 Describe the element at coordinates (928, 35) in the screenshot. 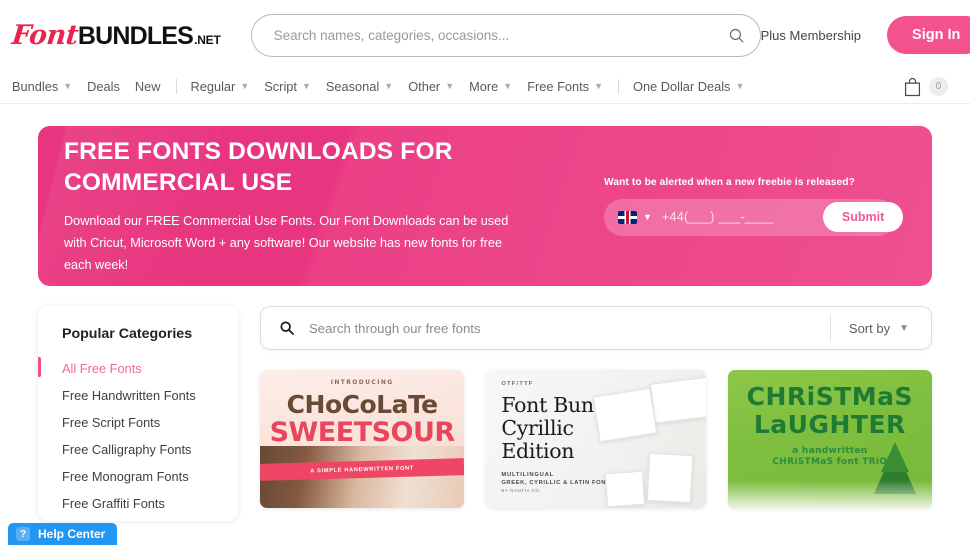

I see `sign-in-button: Sign In` at that location.